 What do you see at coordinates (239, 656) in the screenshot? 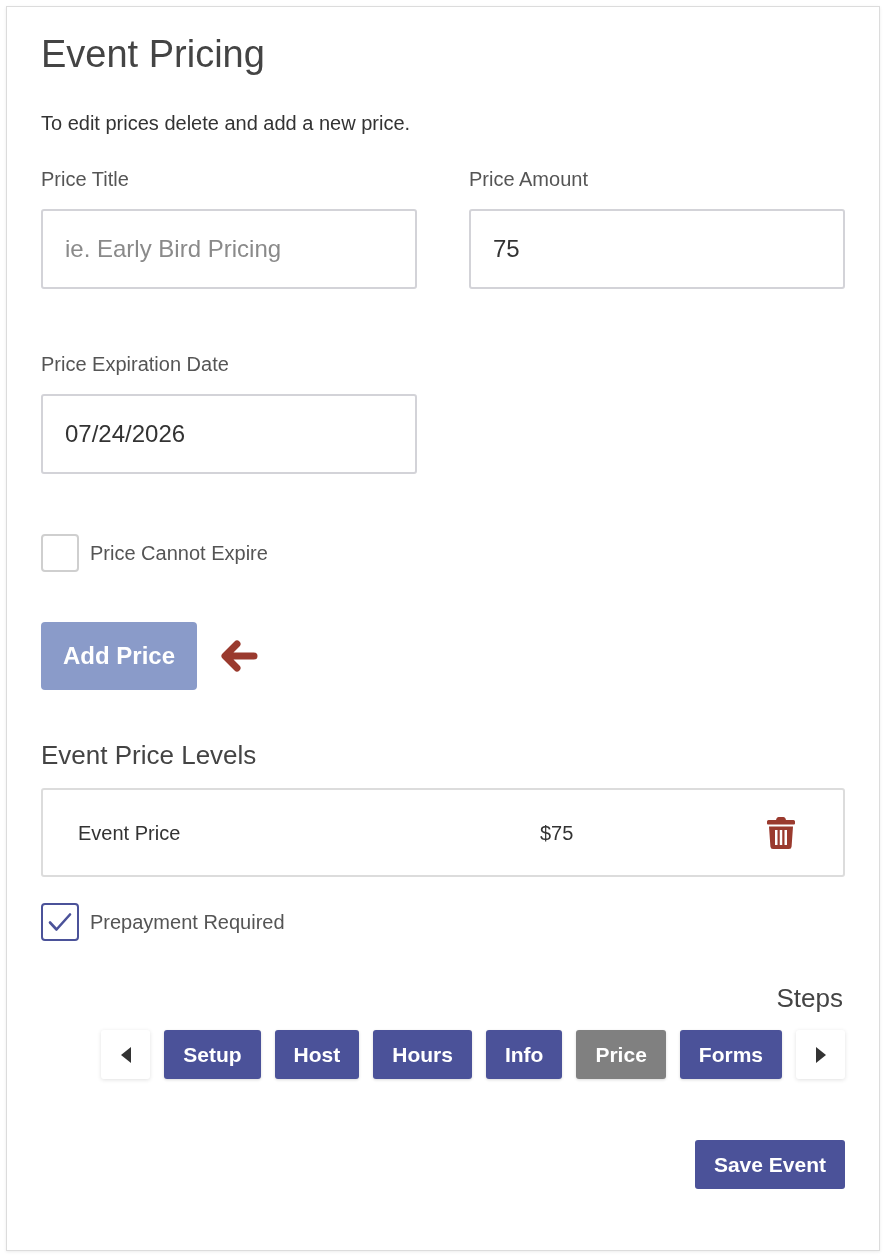
I see `left-arrow-icon` at bounding box center [239, 656].